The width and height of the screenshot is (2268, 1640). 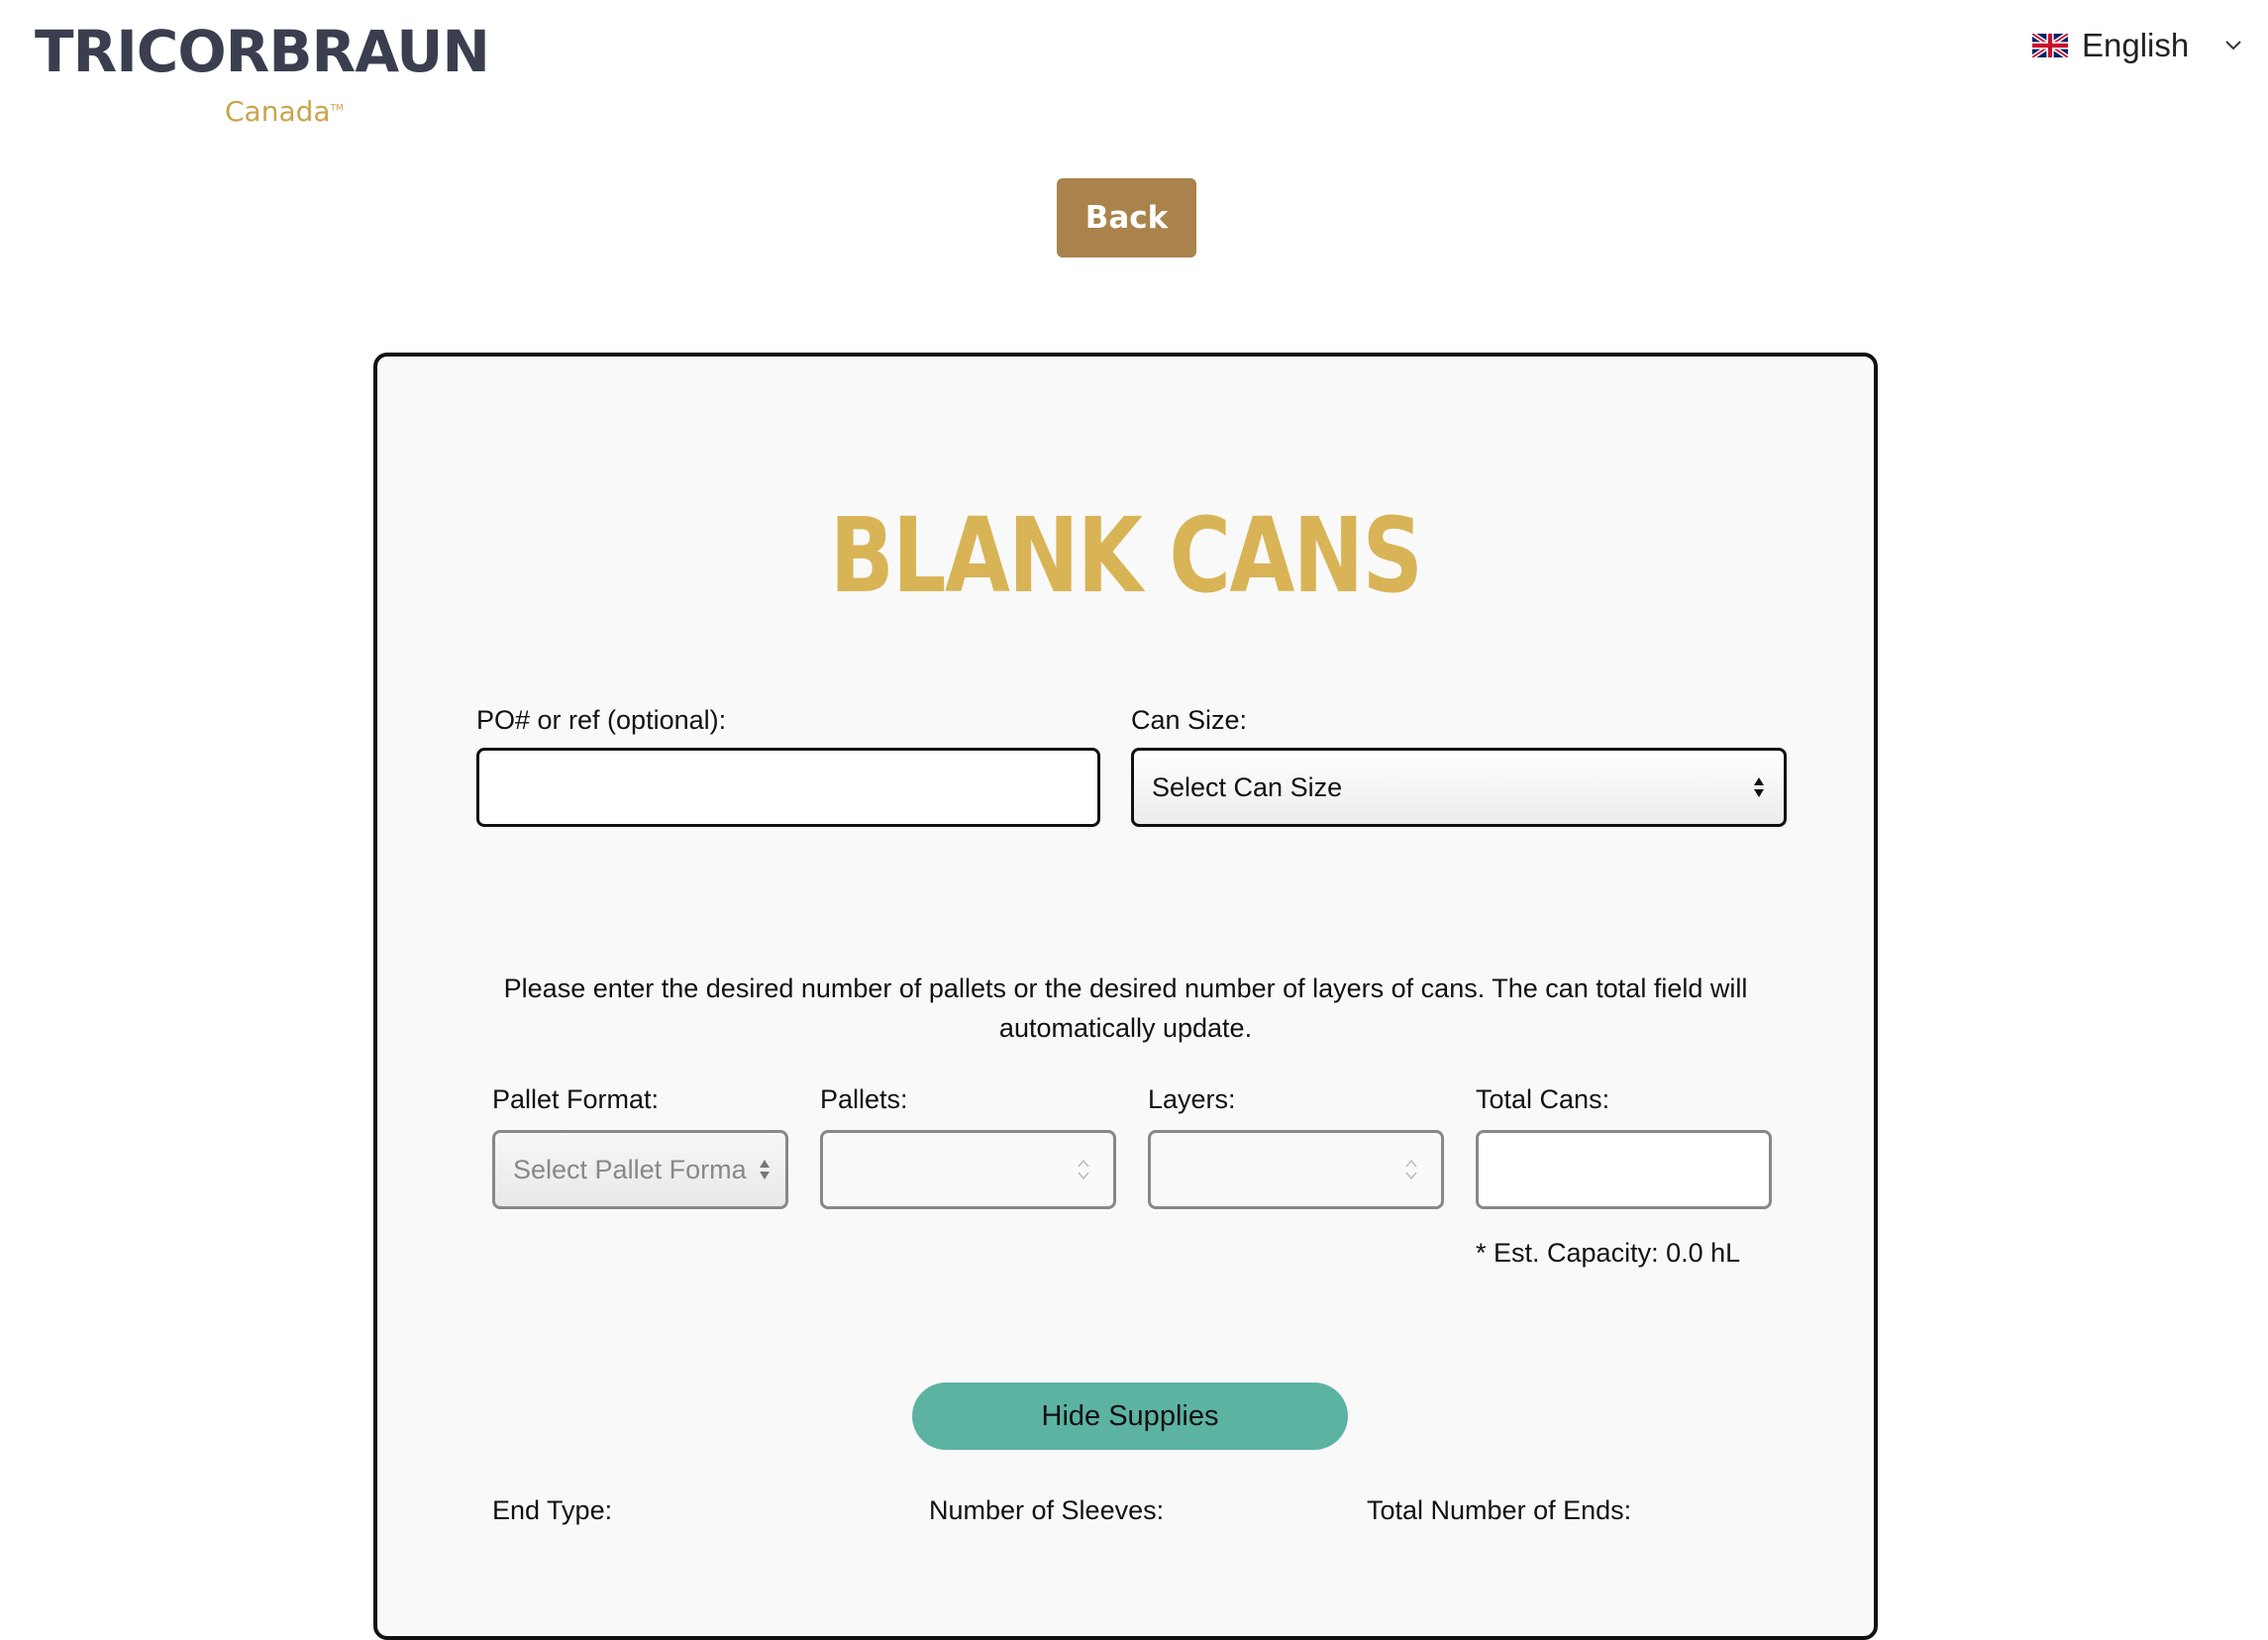 What do you see at coordinates (2233, 46) in the screenshot?
I see `chevron-down-icon` at bounding box center [2233, 46].